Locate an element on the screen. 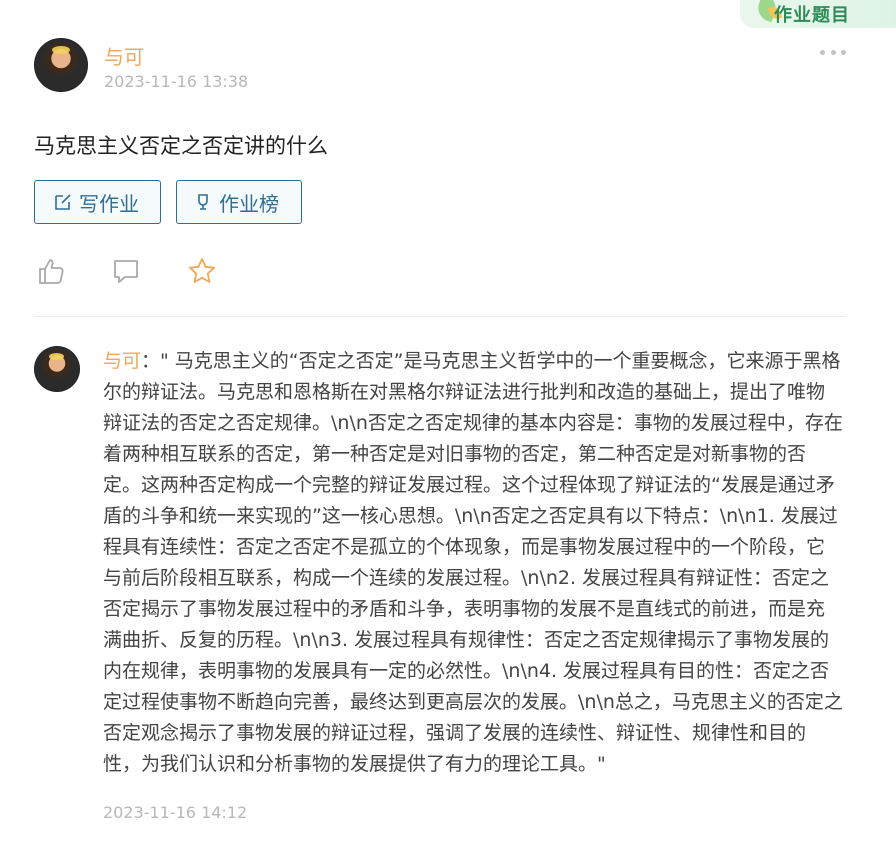 This screenshot has width=896, height=863. trophy-icon is located at coordinates (203, 202).